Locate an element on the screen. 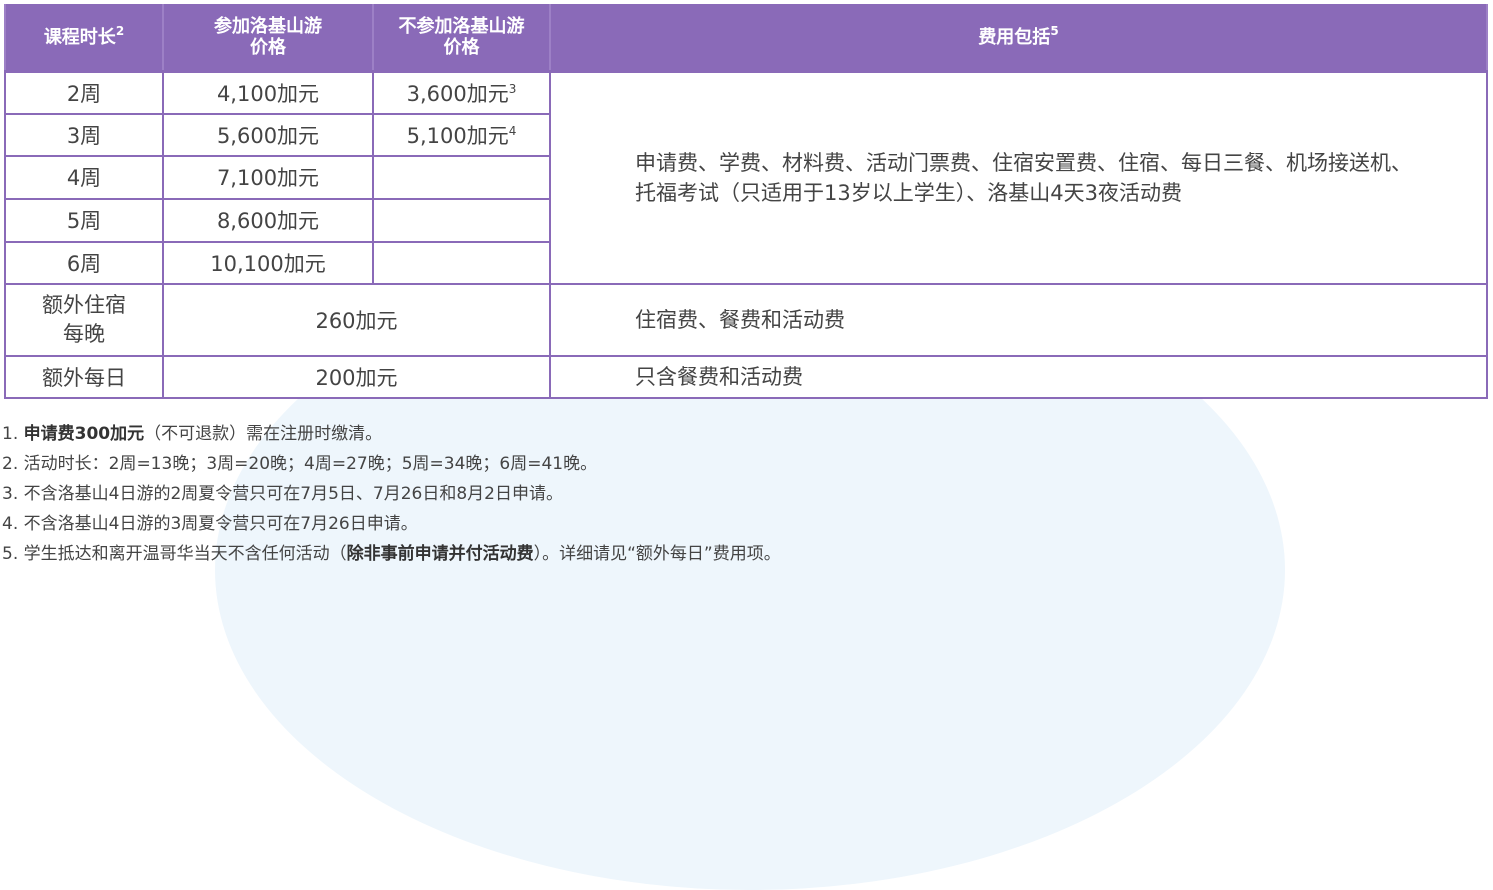 The height and width of the screenshot is (890, 1493). price-with-rockies: 8,600加元 is located at coordinates (268, 220).